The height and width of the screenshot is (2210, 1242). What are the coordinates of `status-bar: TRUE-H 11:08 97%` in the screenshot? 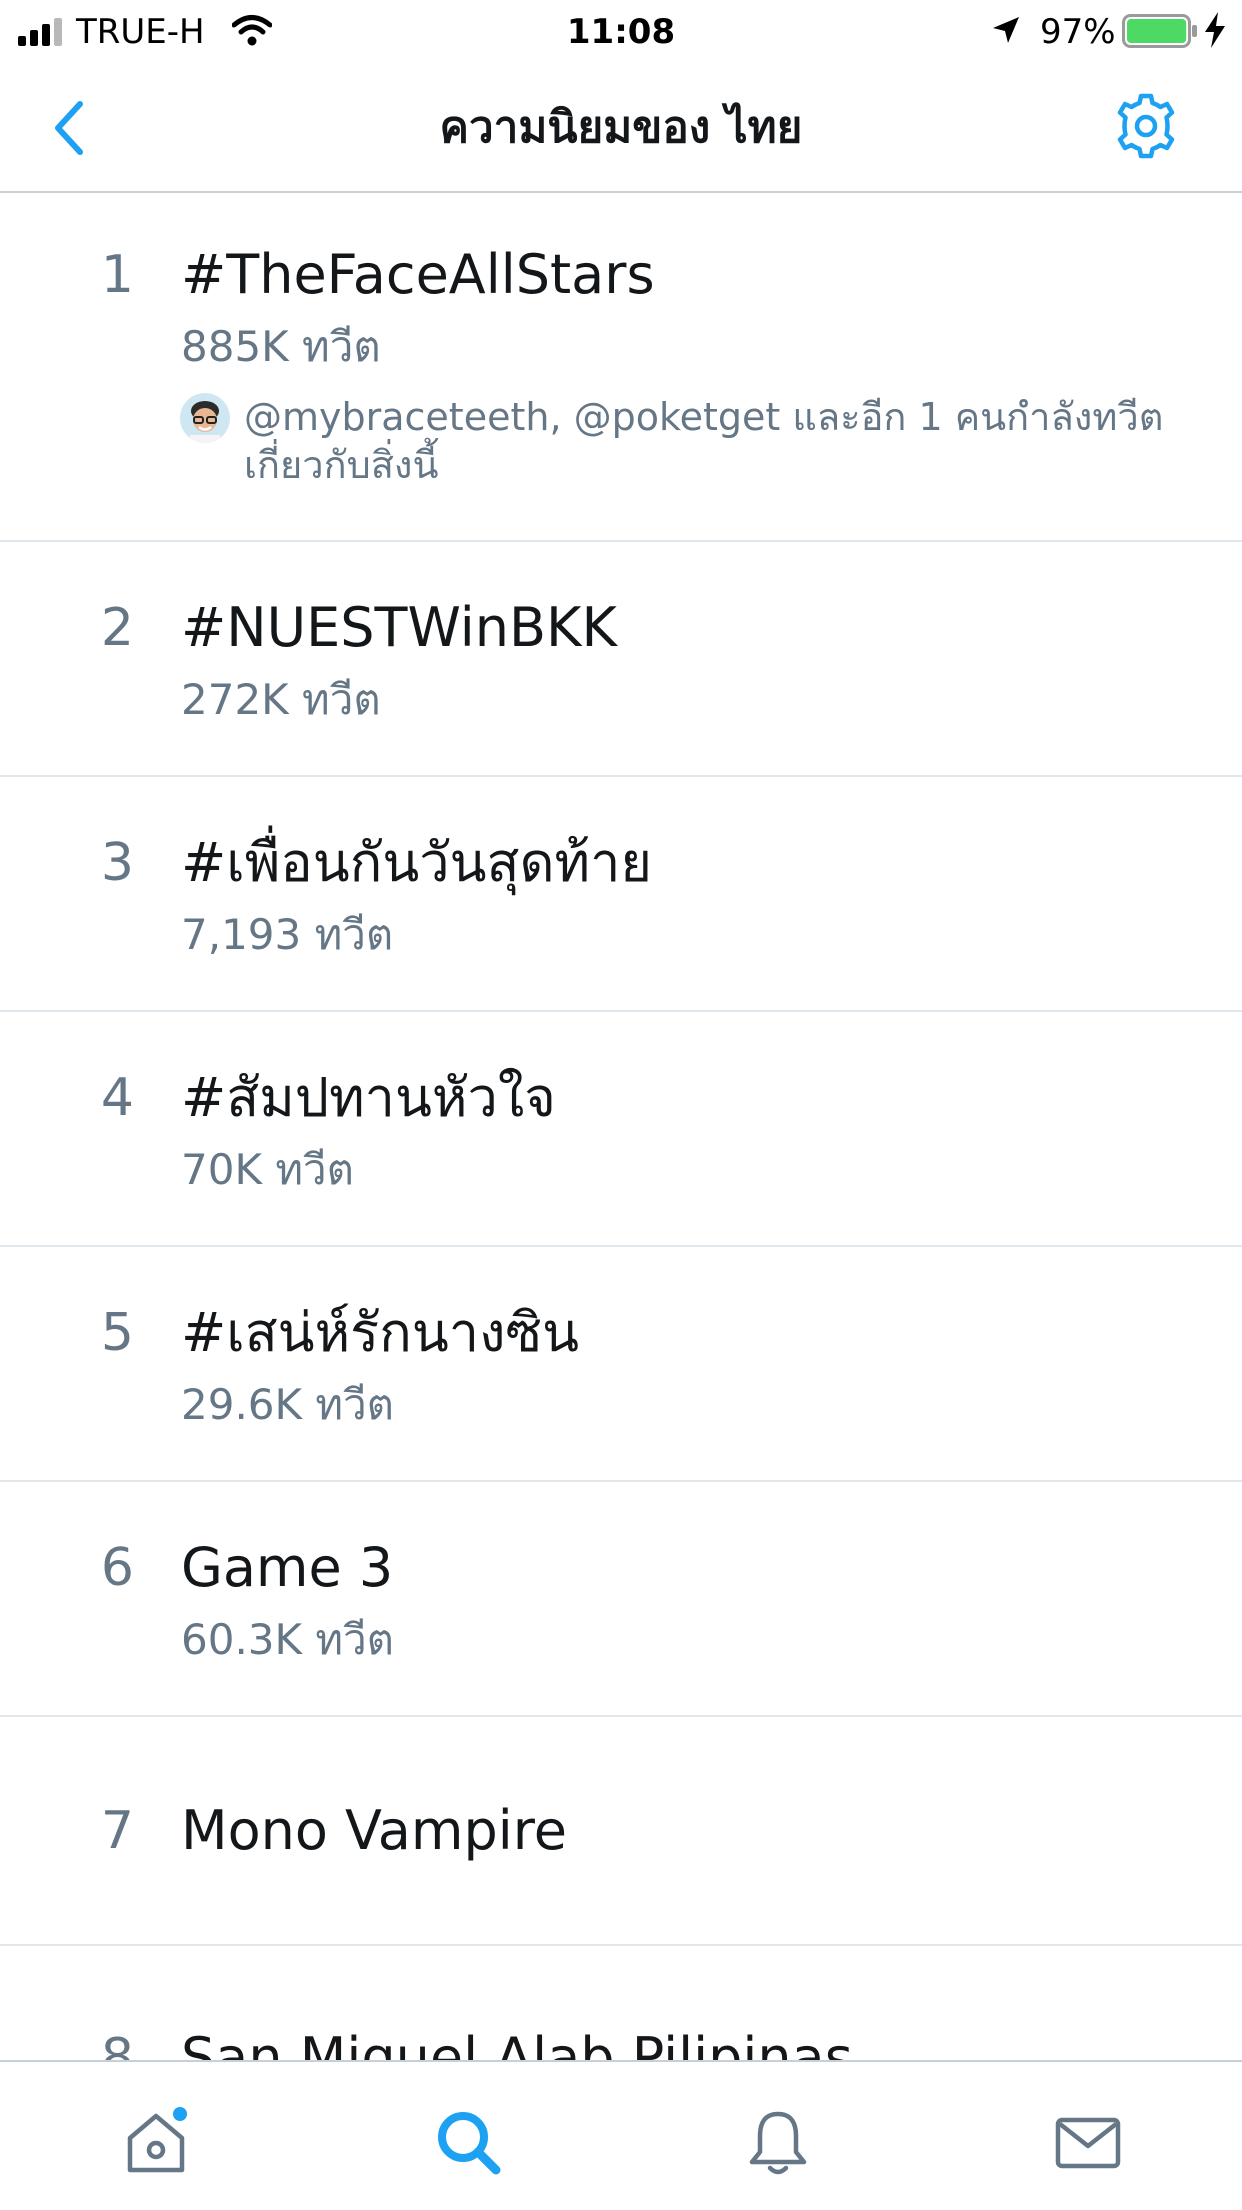 It's located at (621, 32).